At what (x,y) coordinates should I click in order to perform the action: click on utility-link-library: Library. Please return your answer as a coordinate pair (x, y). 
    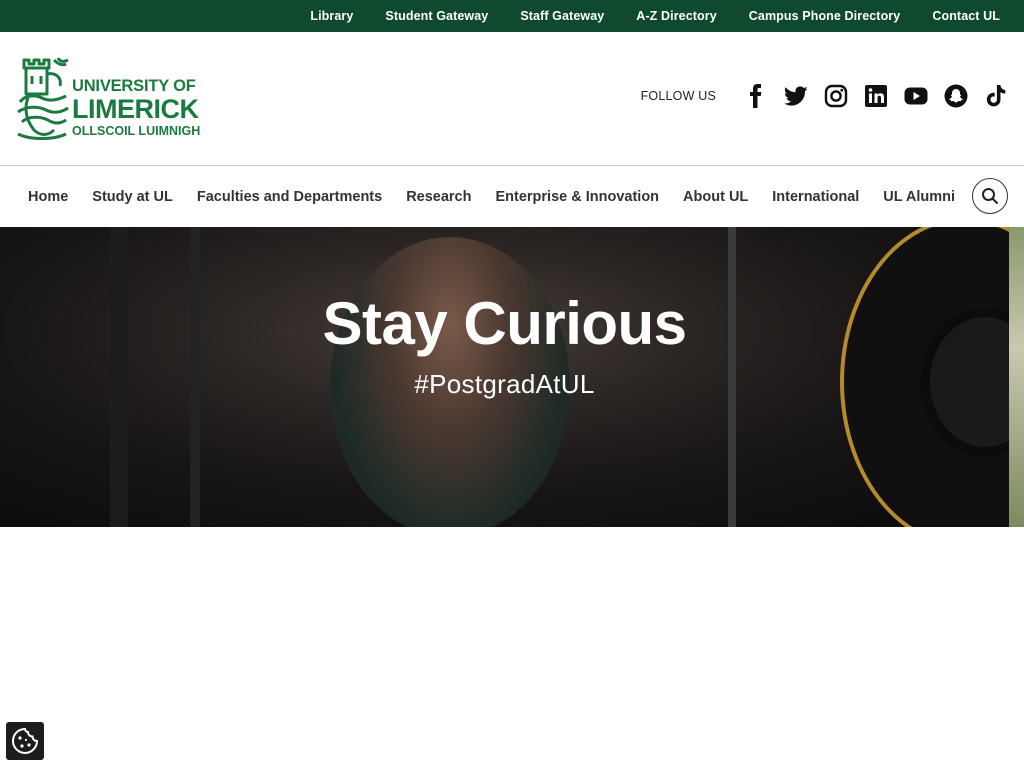
    Looking at the image, I should click on (331, 16).